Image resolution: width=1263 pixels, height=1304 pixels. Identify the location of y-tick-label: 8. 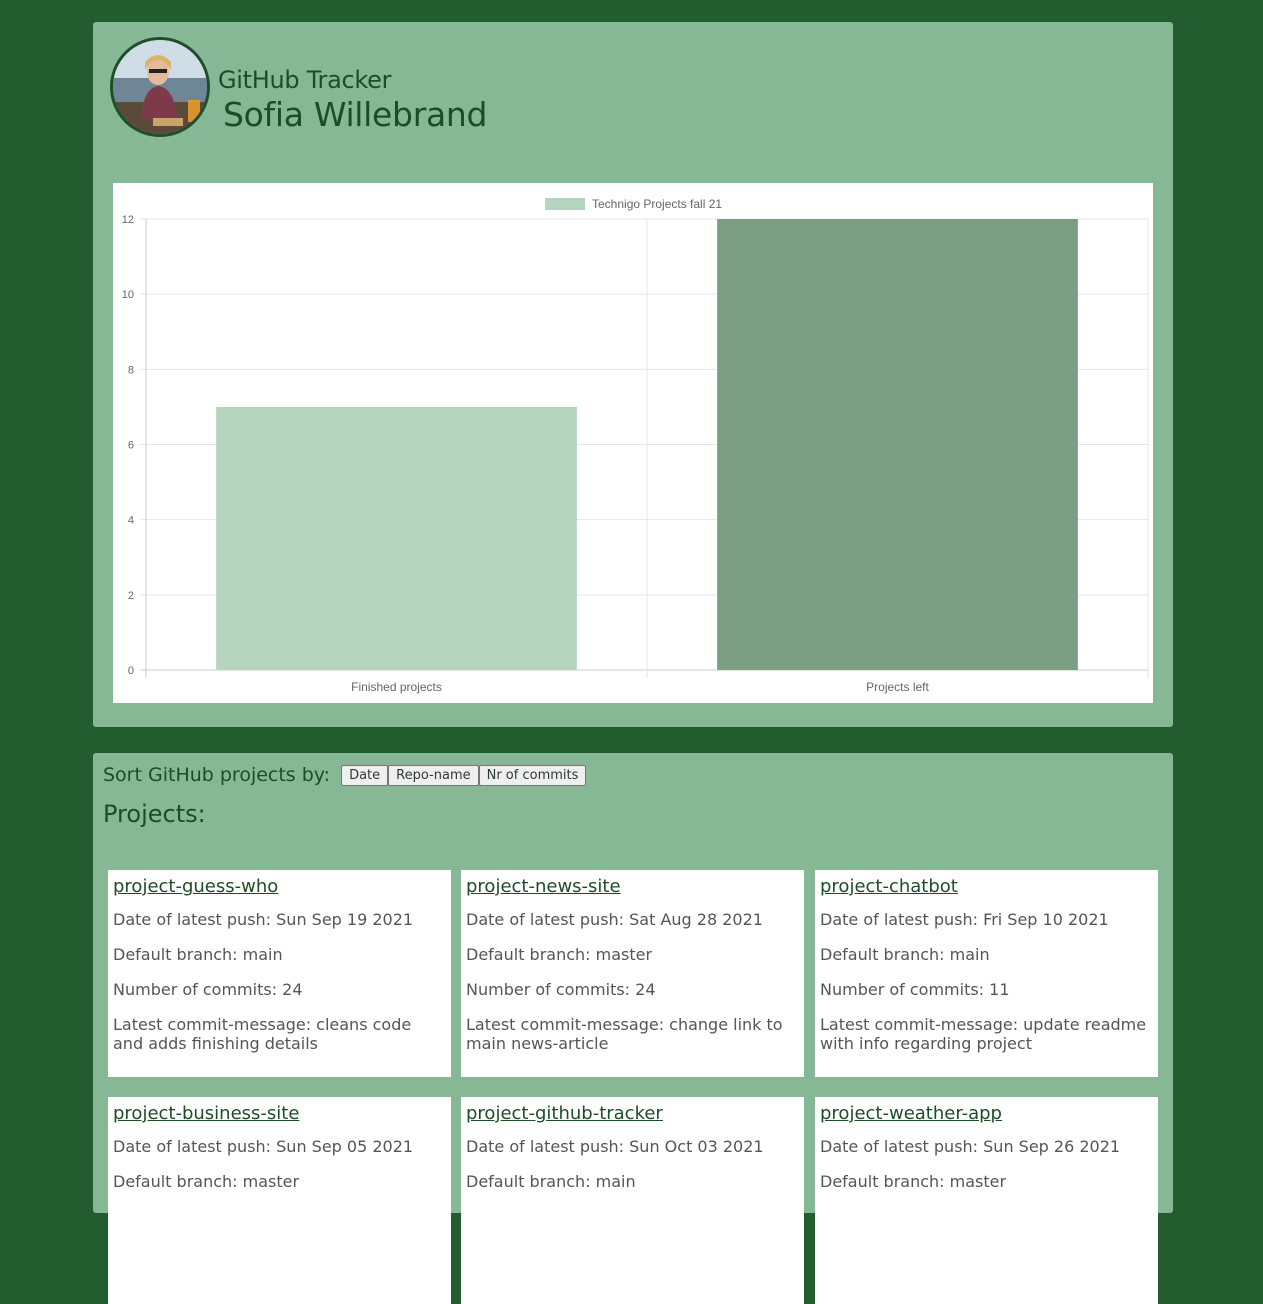
(131, 370).